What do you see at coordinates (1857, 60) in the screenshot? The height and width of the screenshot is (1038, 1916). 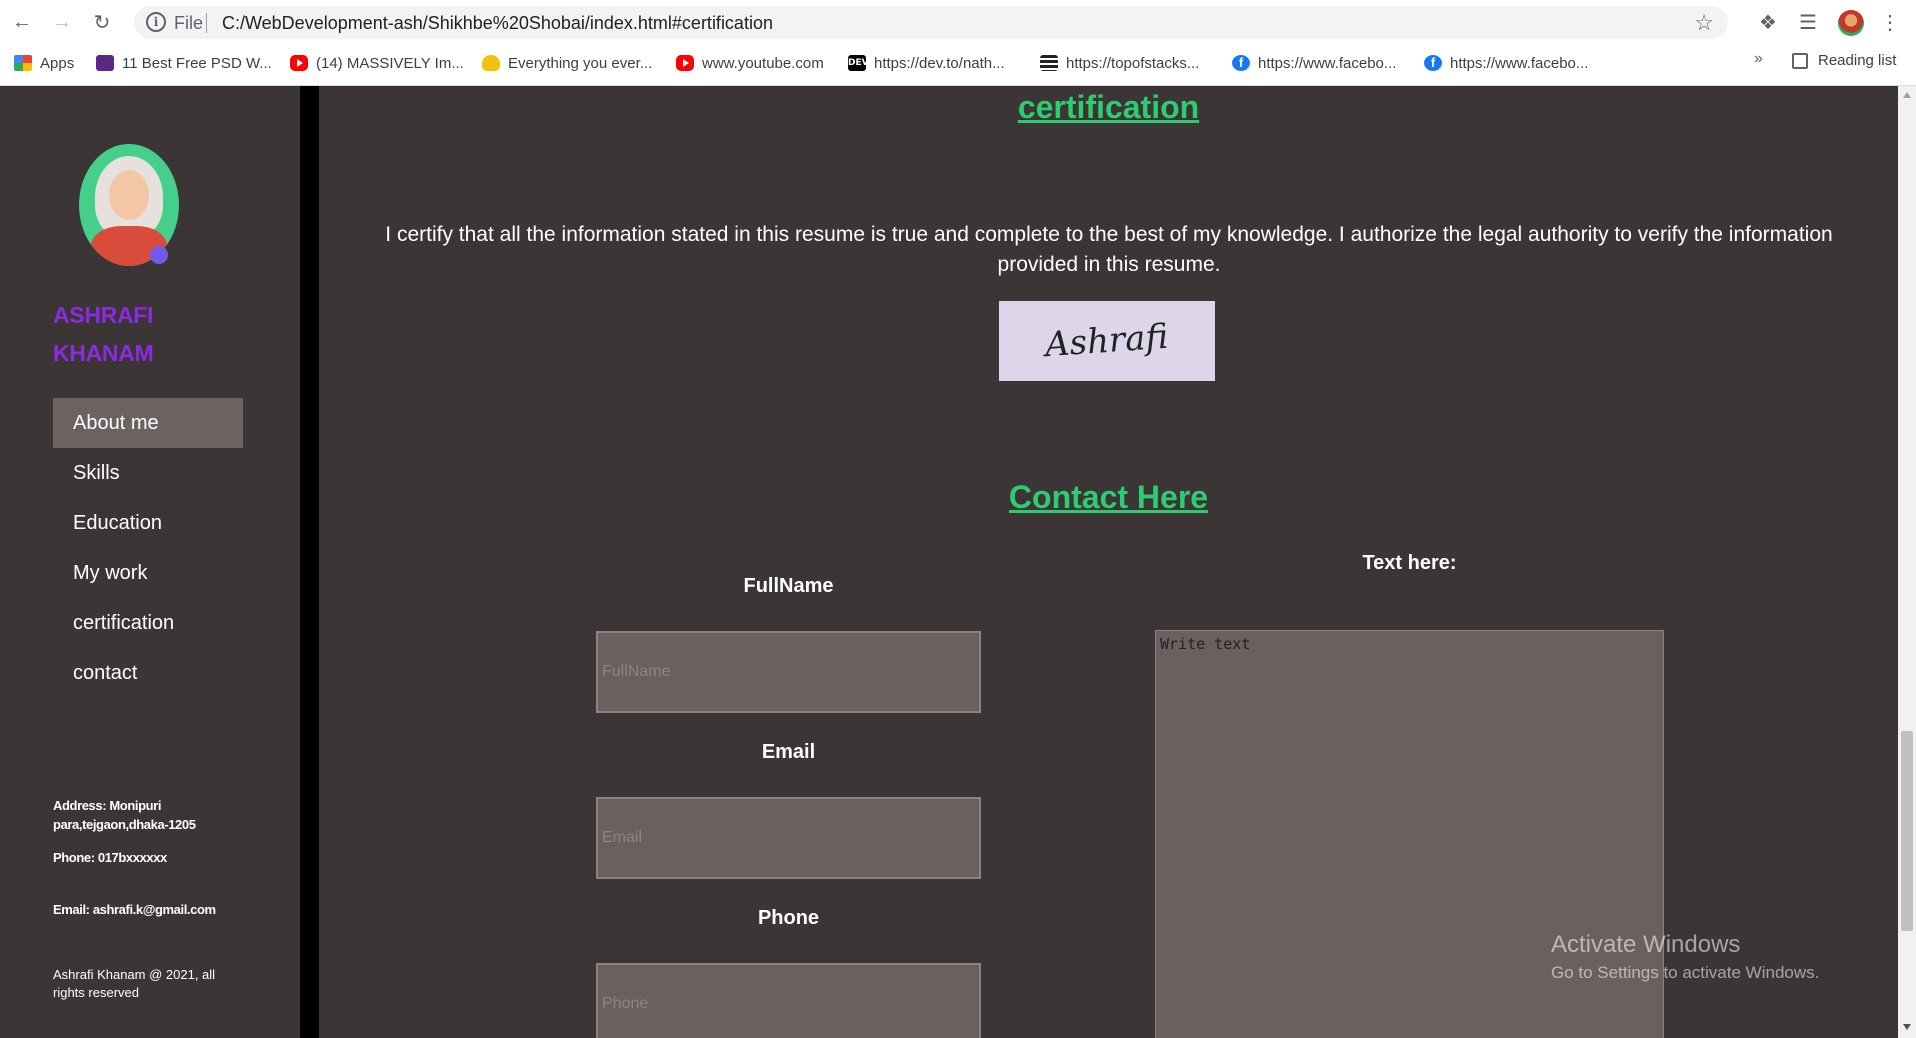 I see `reading-list-label: Reading list` at bounding box center [1857, 60].